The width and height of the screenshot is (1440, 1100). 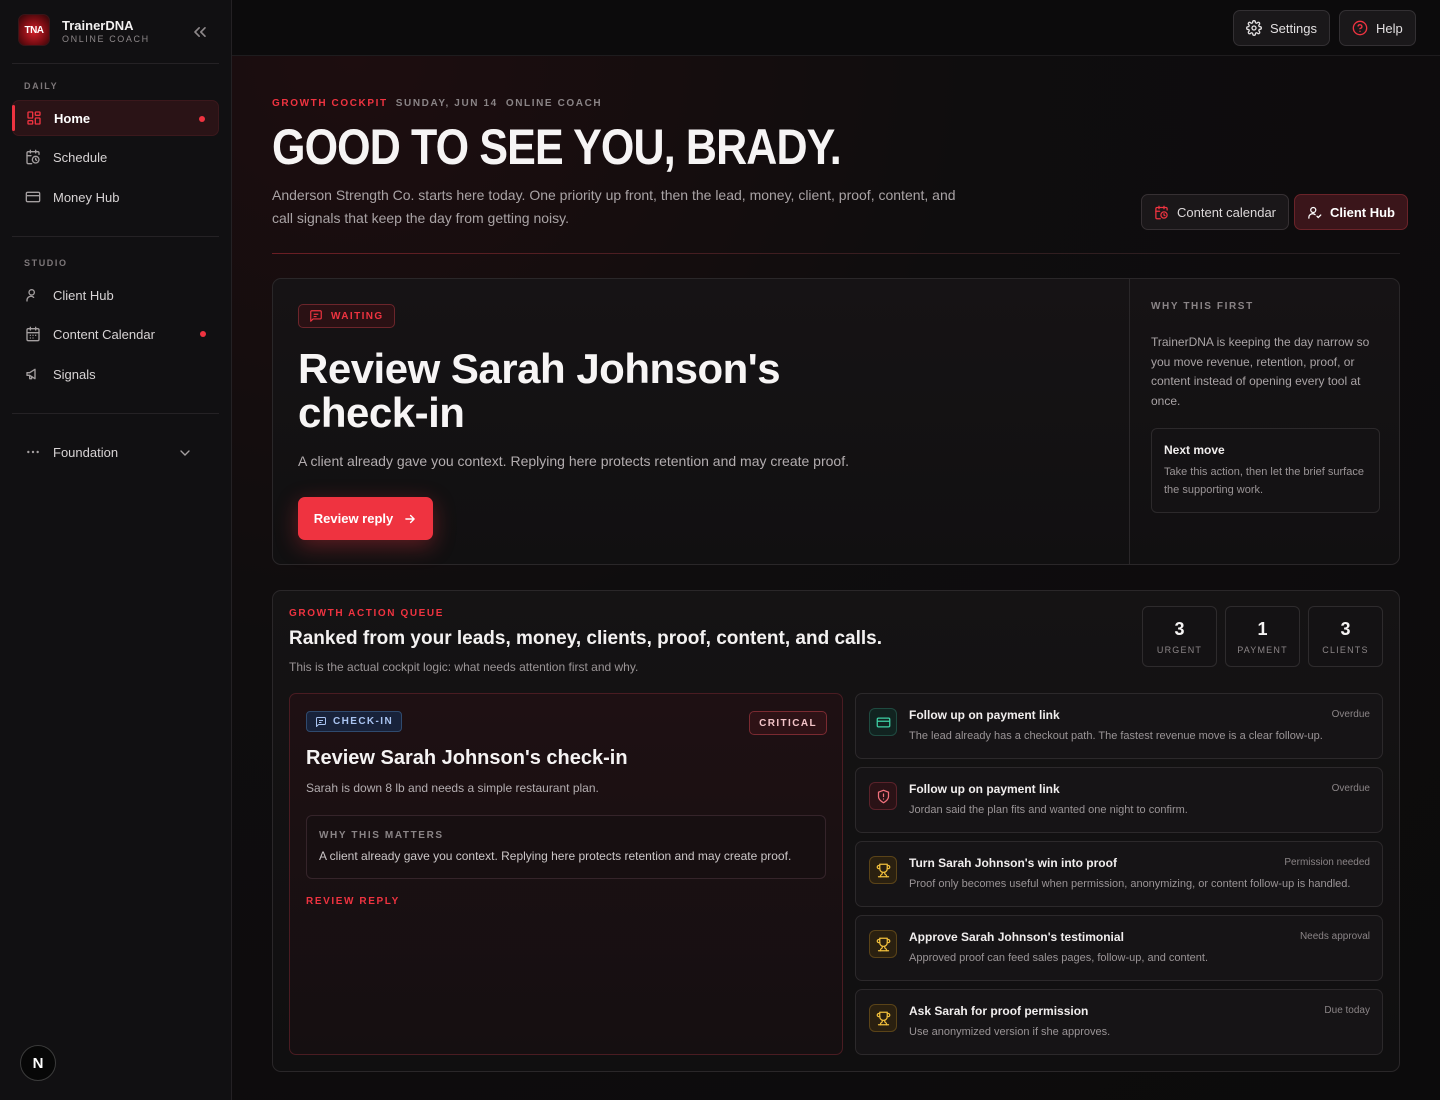 What do you see at coordinates (106, 39) in the screenshot?
I see `brand-subtitle: ONLINE COACH` at bounding box center [106, 39].